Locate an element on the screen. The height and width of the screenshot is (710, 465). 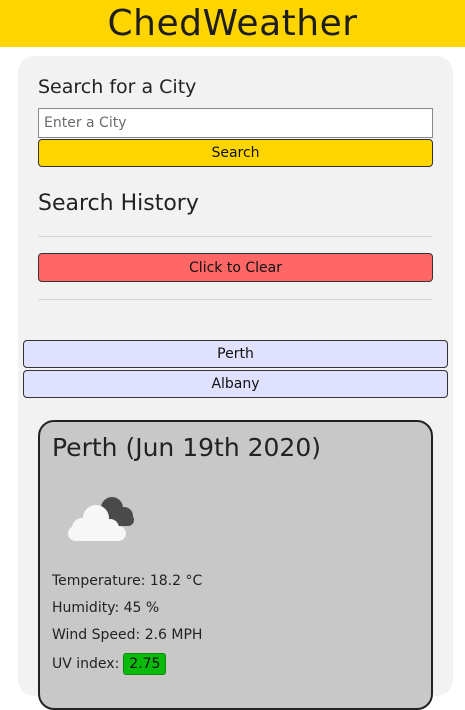
history-item-perth: Perth is located at coordinates (235, 354).